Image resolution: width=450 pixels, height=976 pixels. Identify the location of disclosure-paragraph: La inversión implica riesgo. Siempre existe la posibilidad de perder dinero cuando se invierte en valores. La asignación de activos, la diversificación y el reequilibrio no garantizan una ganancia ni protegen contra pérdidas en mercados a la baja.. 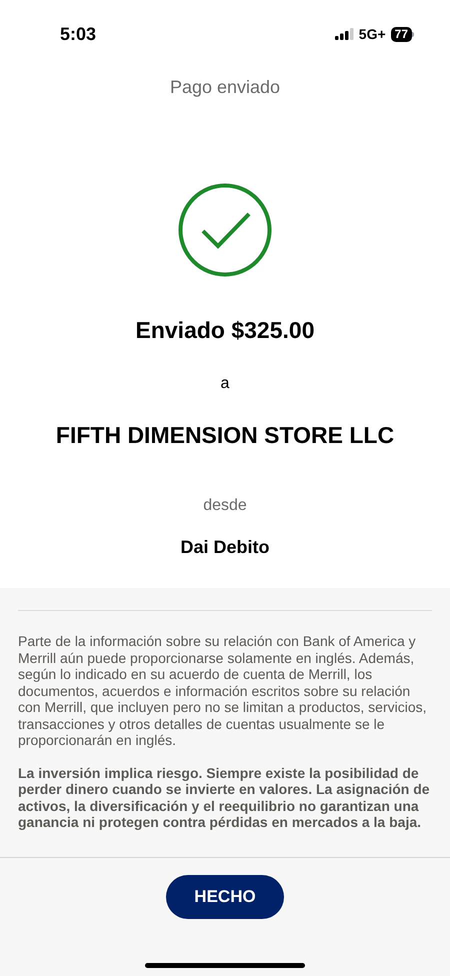
(224, 797).